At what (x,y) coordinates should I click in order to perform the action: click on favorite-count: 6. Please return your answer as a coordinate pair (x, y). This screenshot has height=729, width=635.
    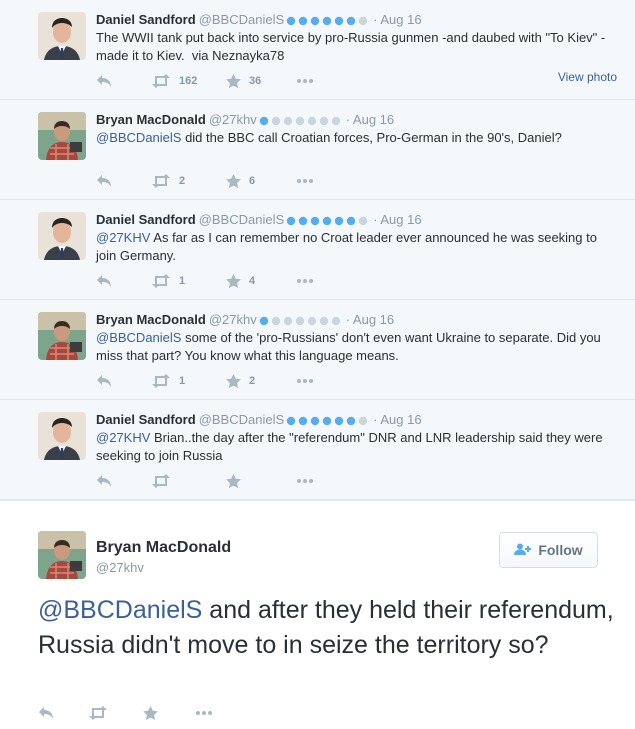
    Looking at the image, I should click on (252, 181).